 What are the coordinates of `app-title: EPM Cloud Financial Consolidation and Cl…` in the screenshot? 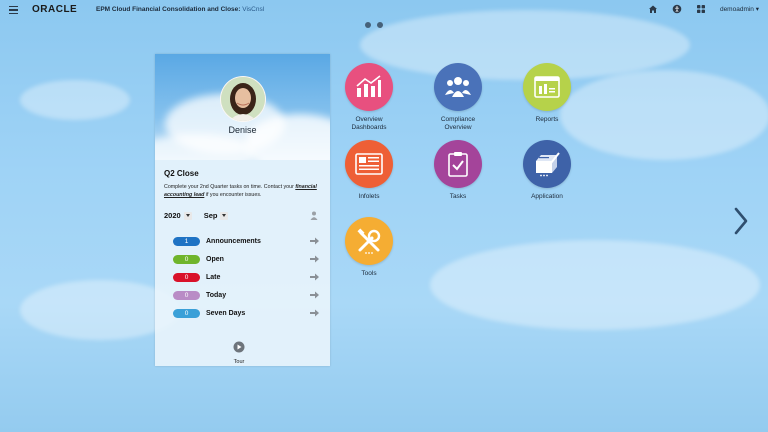 It's located at (180, 9).